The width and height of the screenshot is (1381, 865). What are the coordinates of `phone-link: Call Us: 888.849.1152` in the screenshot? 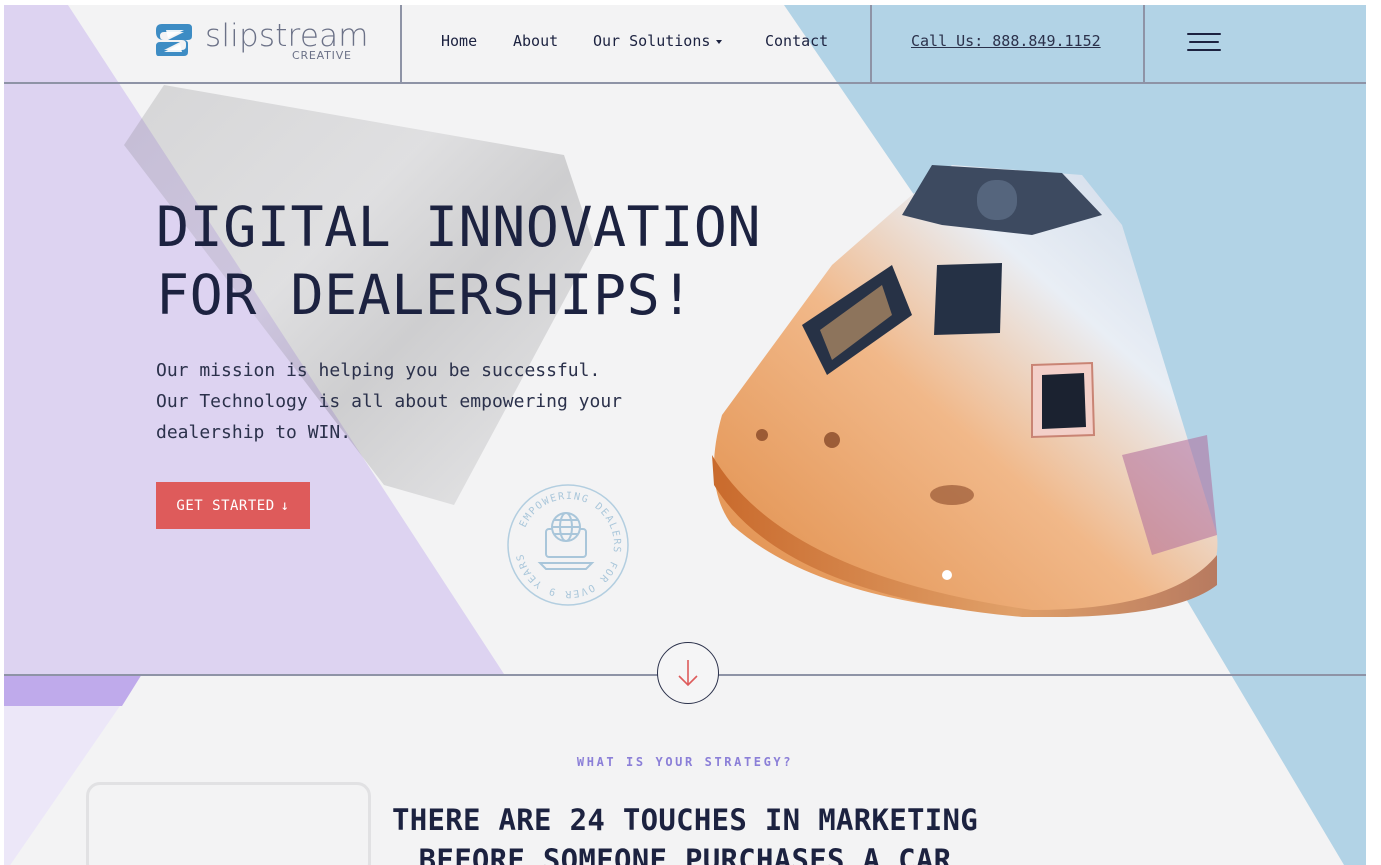 It's located at (1006, 41).